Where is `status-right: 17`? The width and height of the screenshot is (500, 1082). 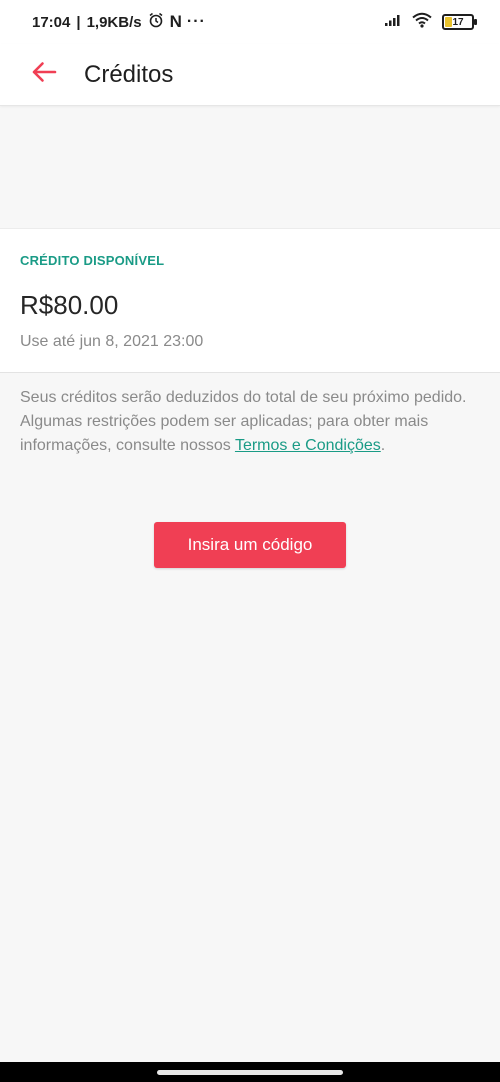
status-right: 17 is located at coordinates (430, 22).